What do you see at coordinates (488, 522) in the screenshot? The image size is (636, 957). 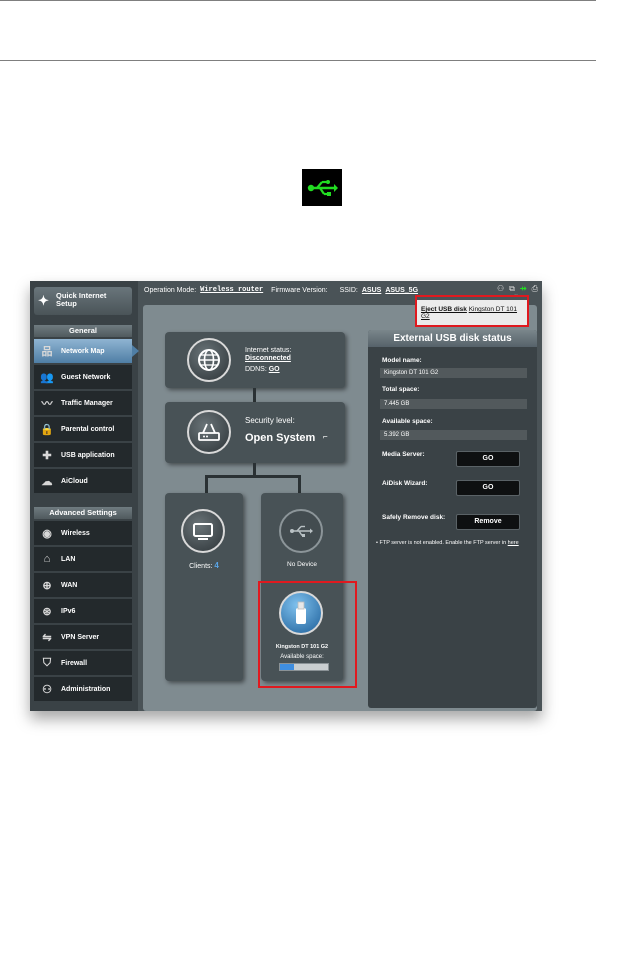 I see `remove-disk-button: Remove` at bounding box center [488, 522].